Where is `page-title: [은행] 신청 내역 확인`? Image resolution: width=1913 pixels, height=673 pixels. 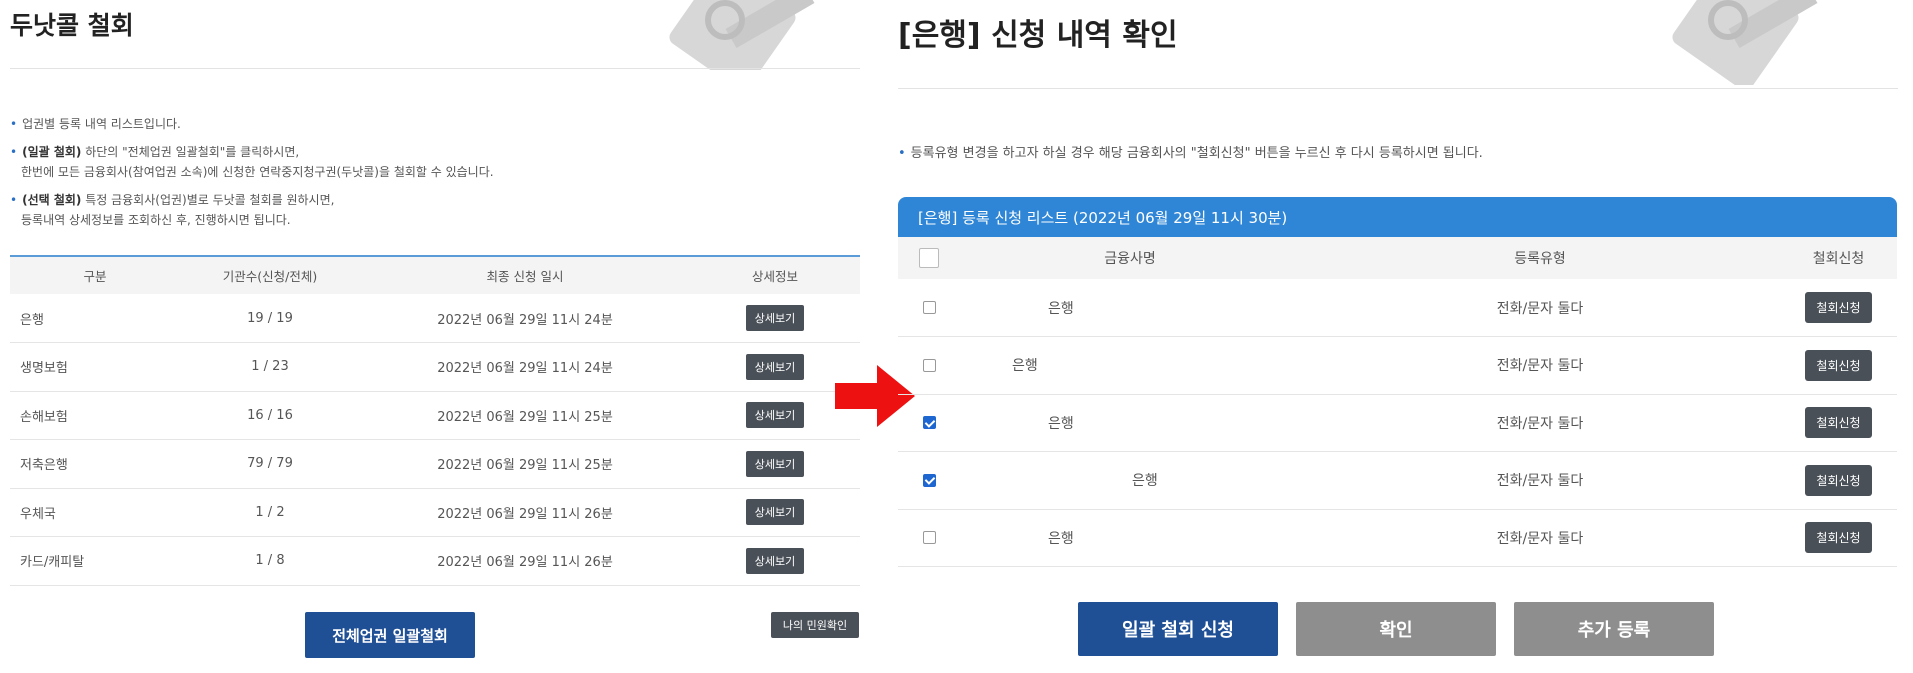
page-title: [은행] 신청 내역 확인 is located at coordinates (1038, 35).